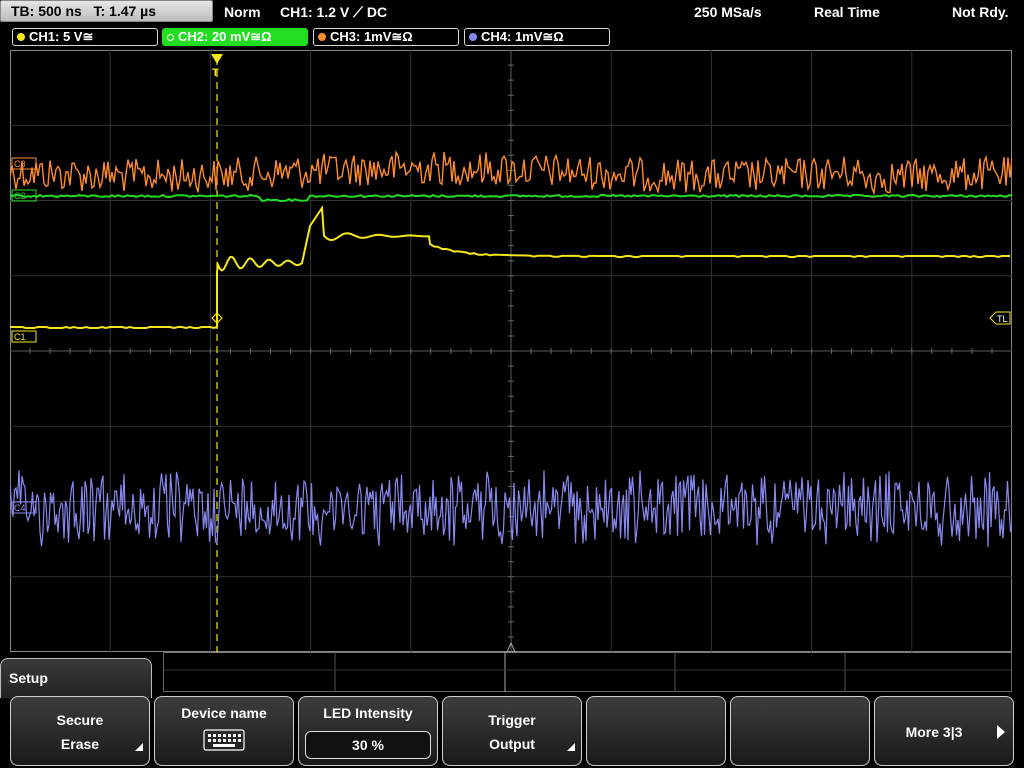 Image resolution: width=1024 pixels, height=768 pixels. I want to click on lower-display-strip, so click(587, 671).